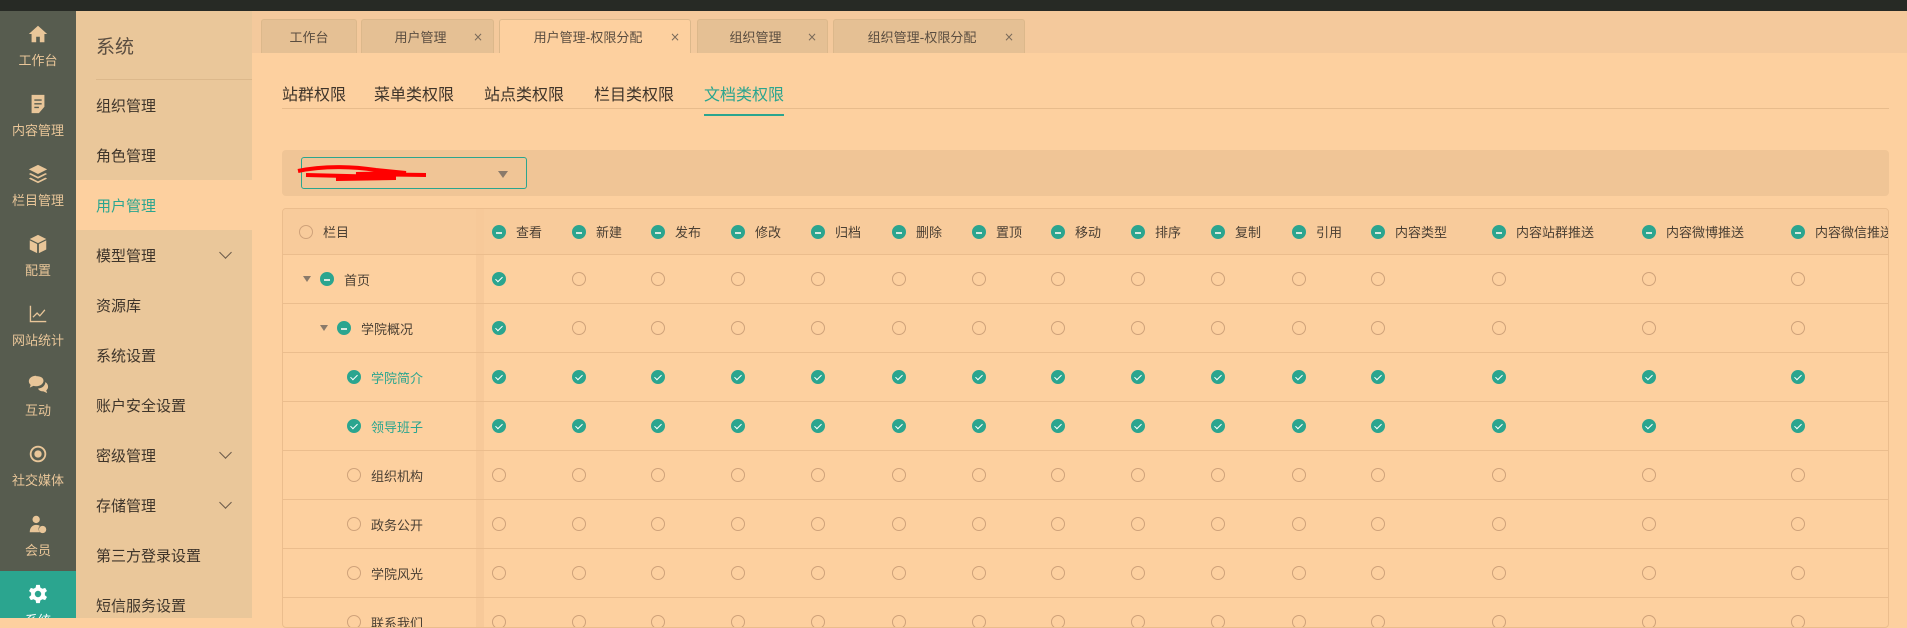 This screenshot has width=1907, height=628. I want to click on select-all-checkbox, so click(306, 232).